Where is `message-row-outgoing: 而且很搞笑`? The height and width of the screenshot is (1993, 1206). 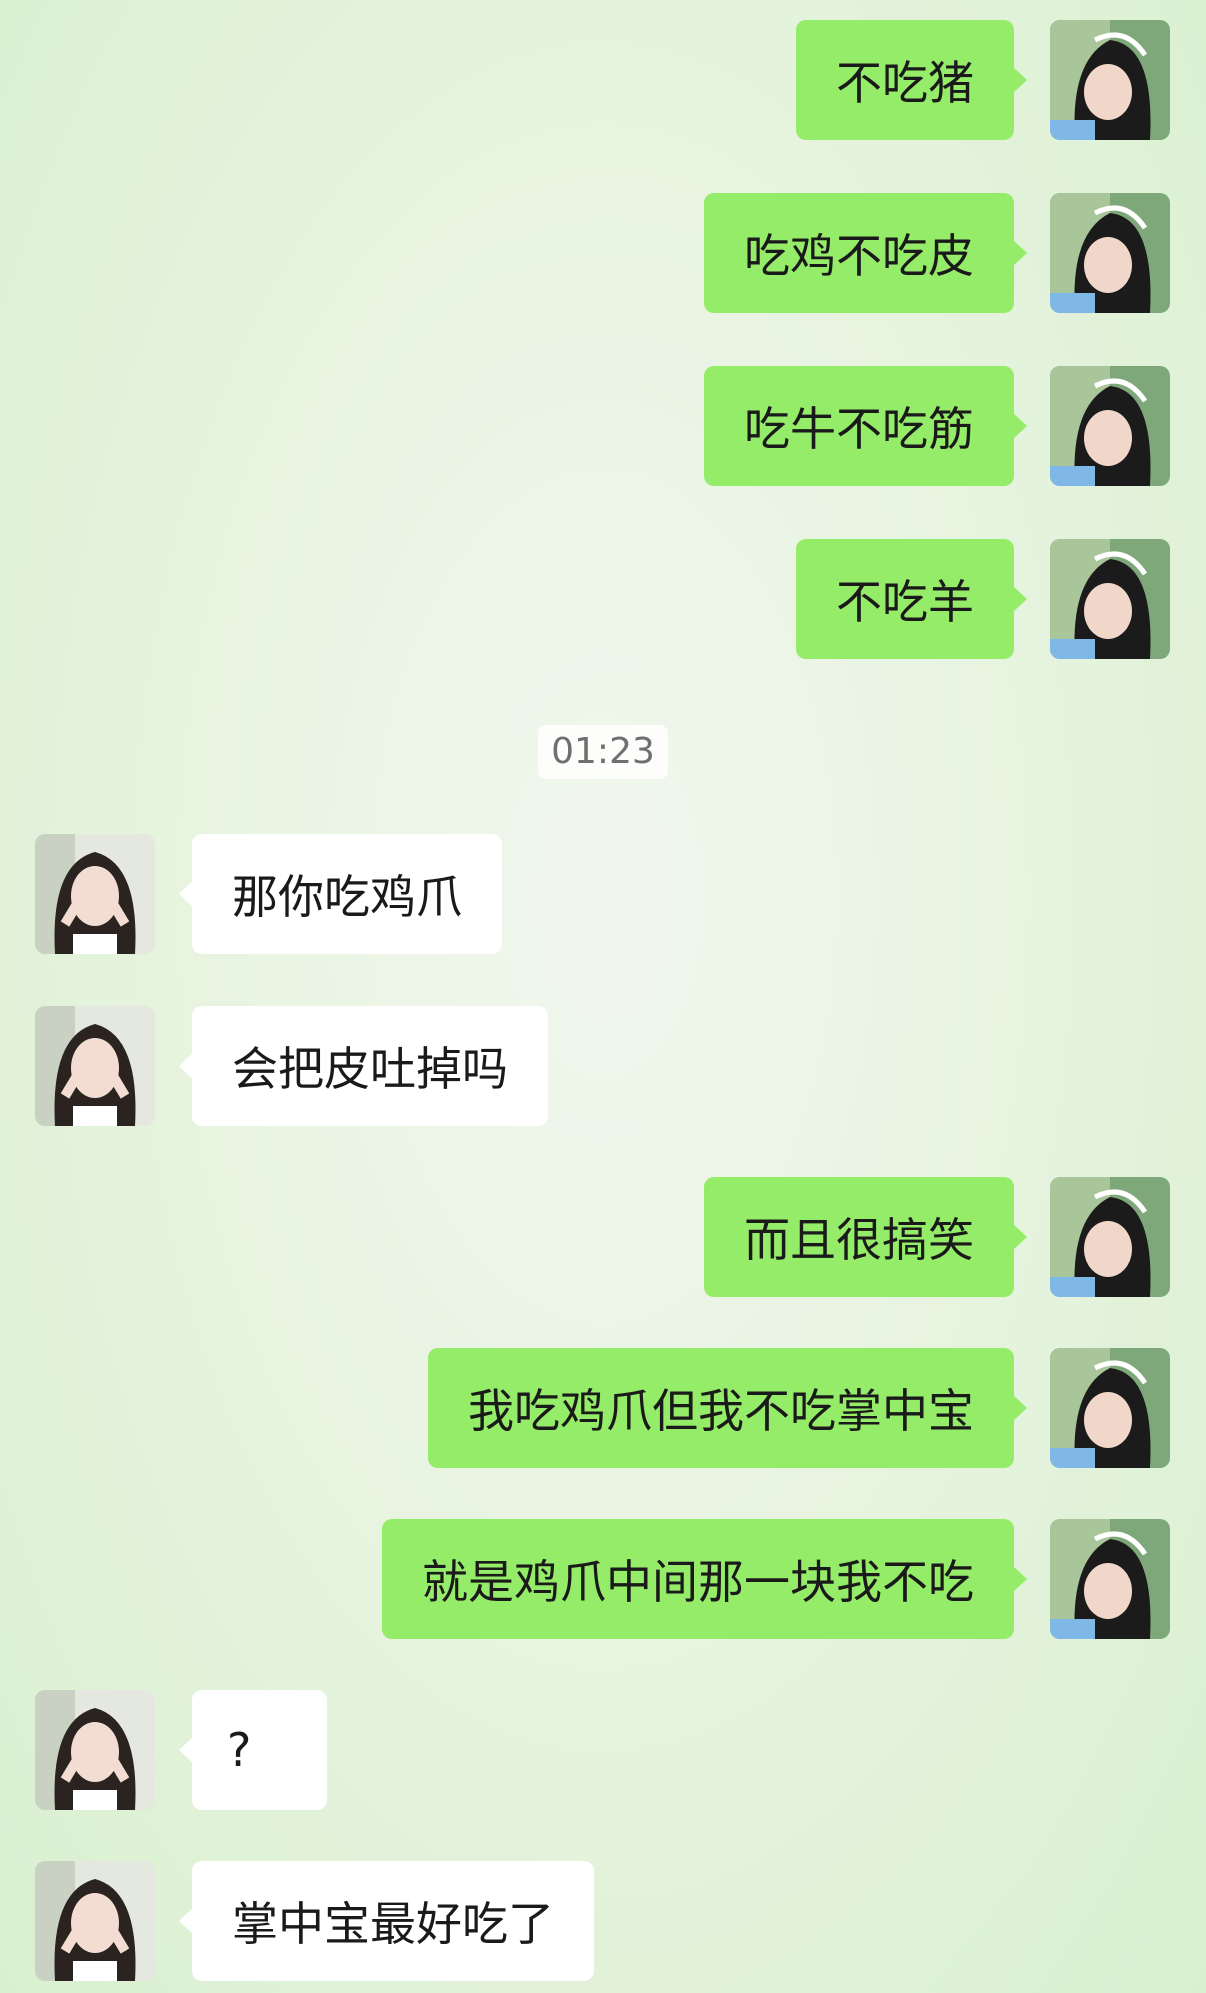 message-row-outgoing: 而且很搞笑 is located at coordinates (603, 1237).